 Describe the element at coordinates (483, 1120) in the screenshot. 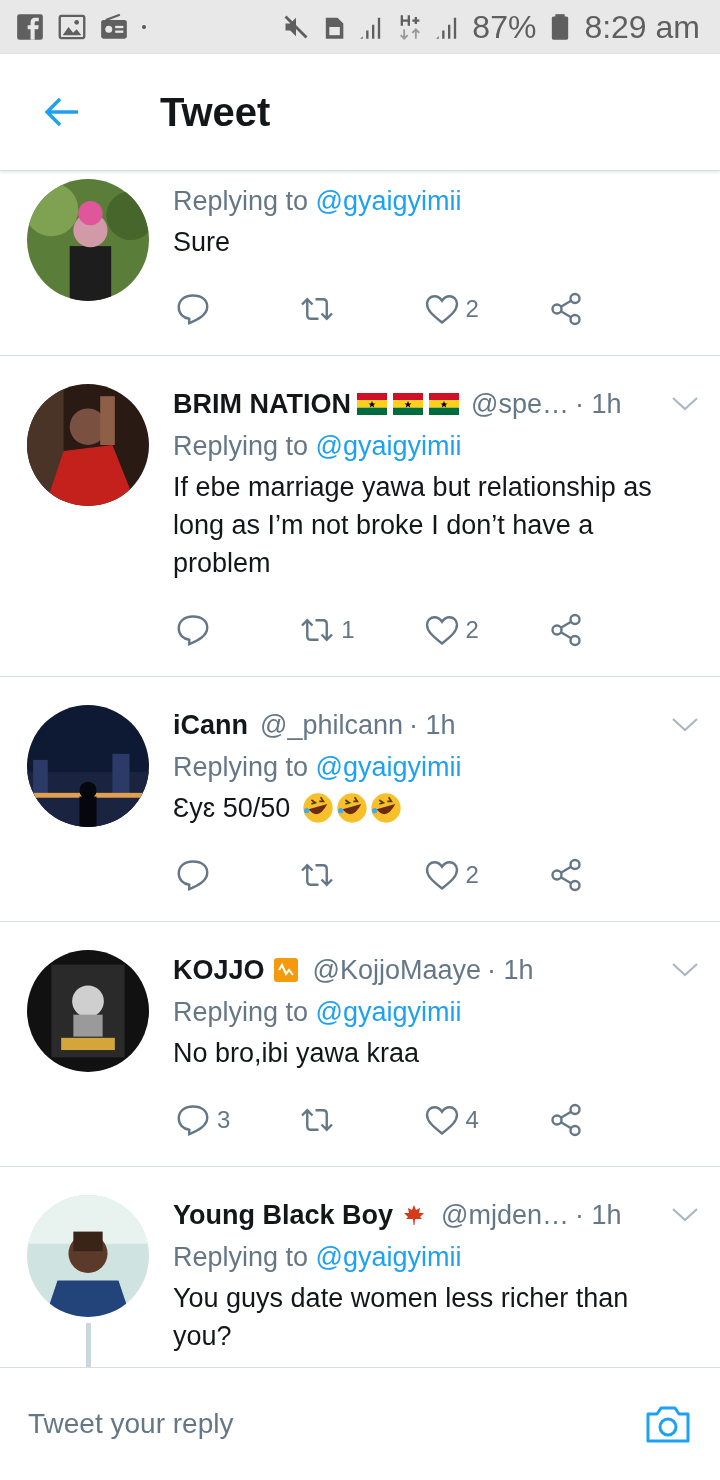

I see `like-button: 4` at that location.